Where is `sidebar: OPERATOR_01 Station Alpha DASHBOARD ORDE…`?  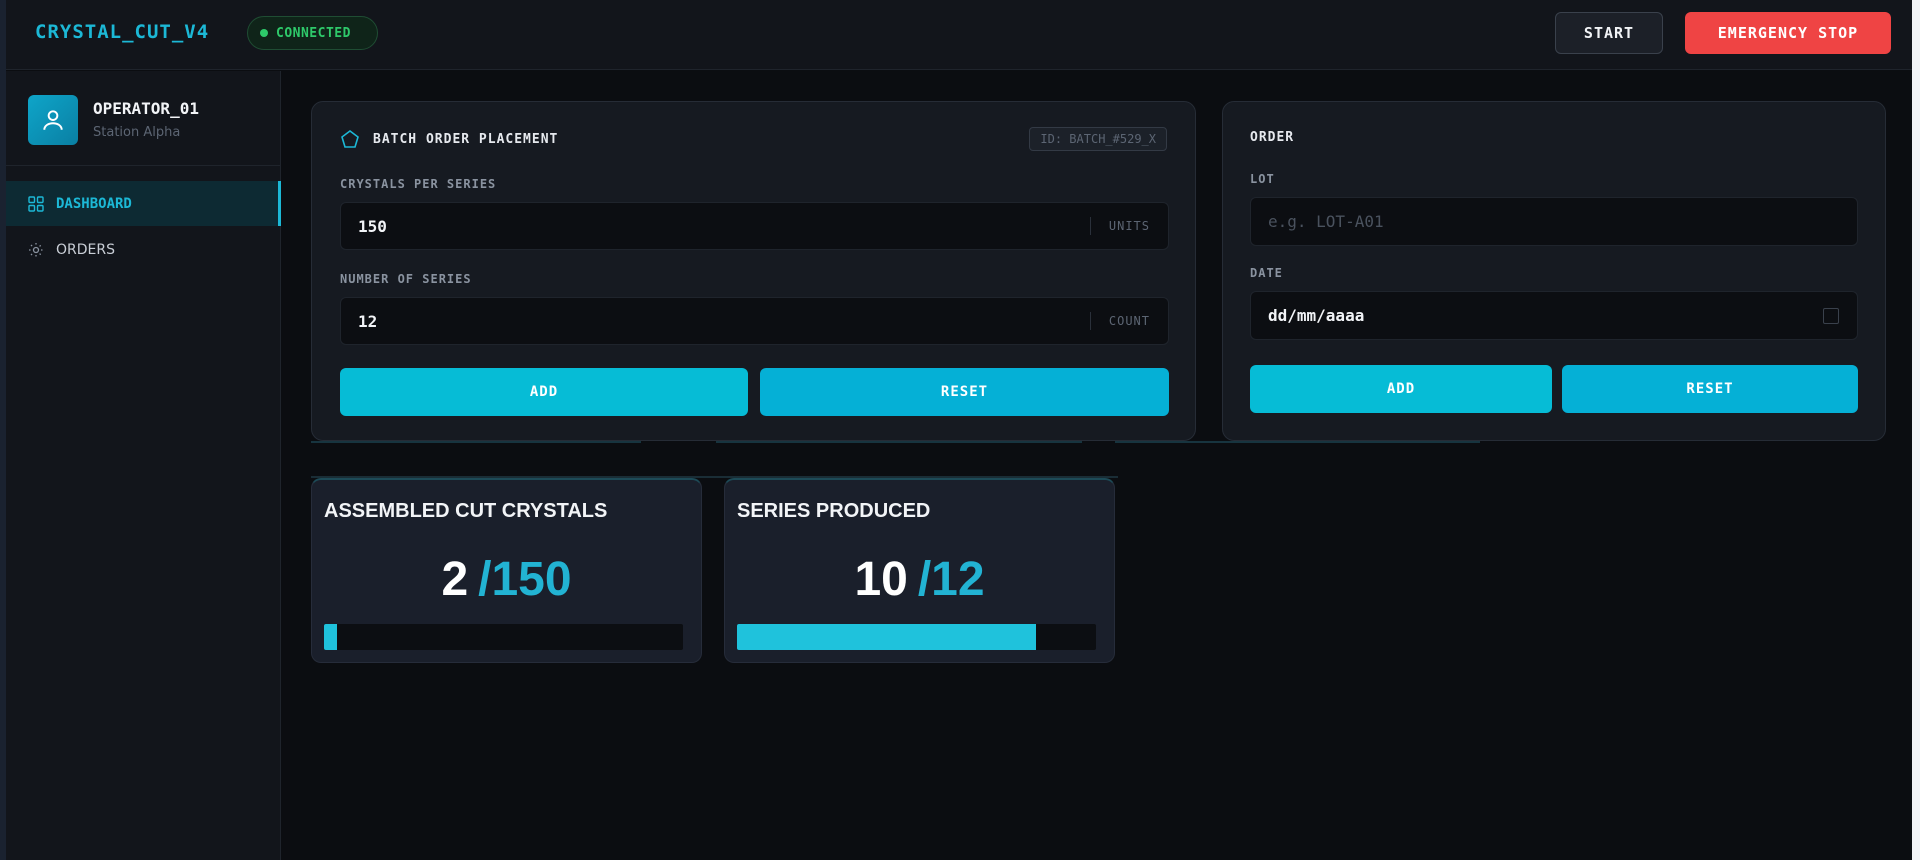 sidebar: OPERATOR_01 Station Alpha DASHBOARD ORDE… is located at coordinates (143, 465).